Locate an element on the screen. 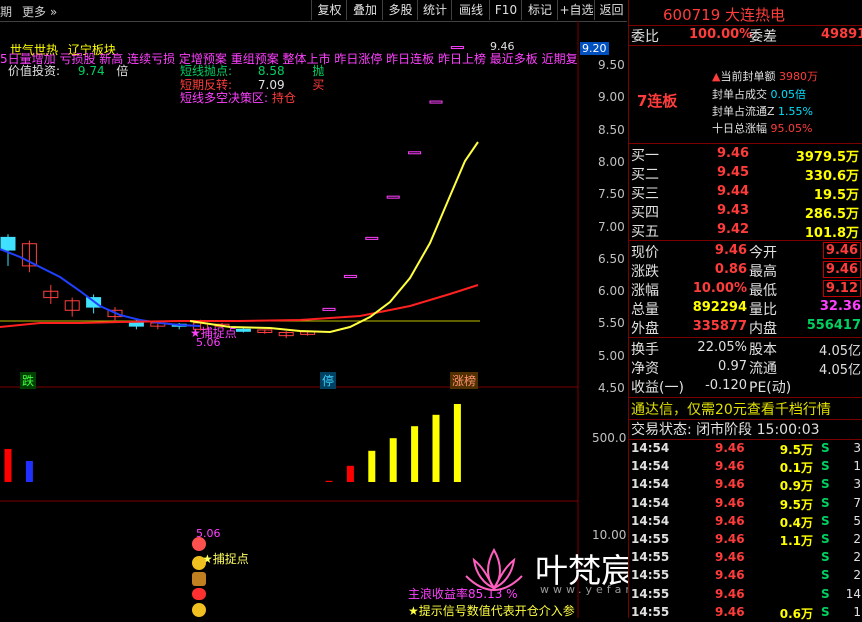 The width and height of the screenshot is (862, 622). bid-volume: 19.5万 is located at coordinates (836, 195).